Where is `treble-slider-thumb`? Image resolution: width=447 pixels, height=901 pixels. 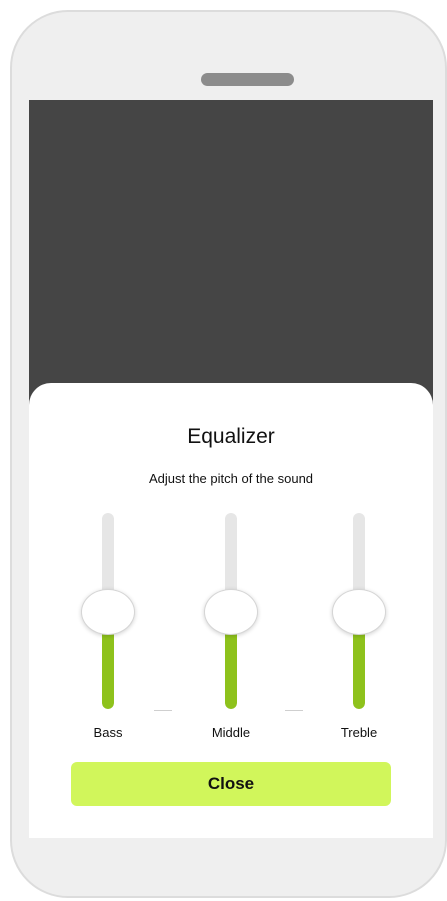
treble-slider-thumb is located at coordinates (359, 612).